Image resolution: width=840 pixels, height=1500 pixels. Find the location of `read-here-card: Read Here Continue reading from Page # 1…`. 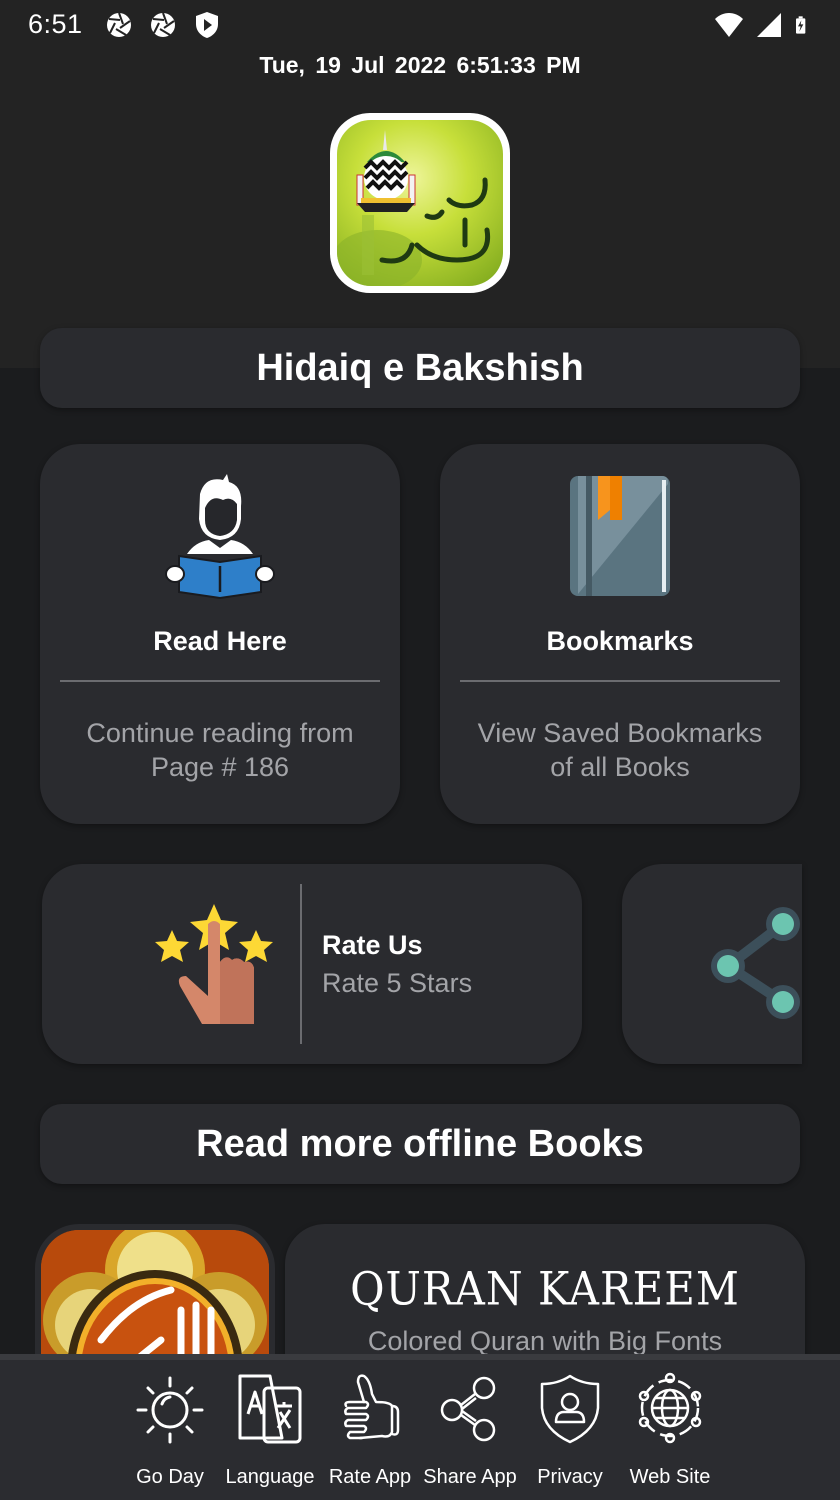

read-here-card: Read Here Continue reading from Page # 1… is located at coordinates (220, 634).